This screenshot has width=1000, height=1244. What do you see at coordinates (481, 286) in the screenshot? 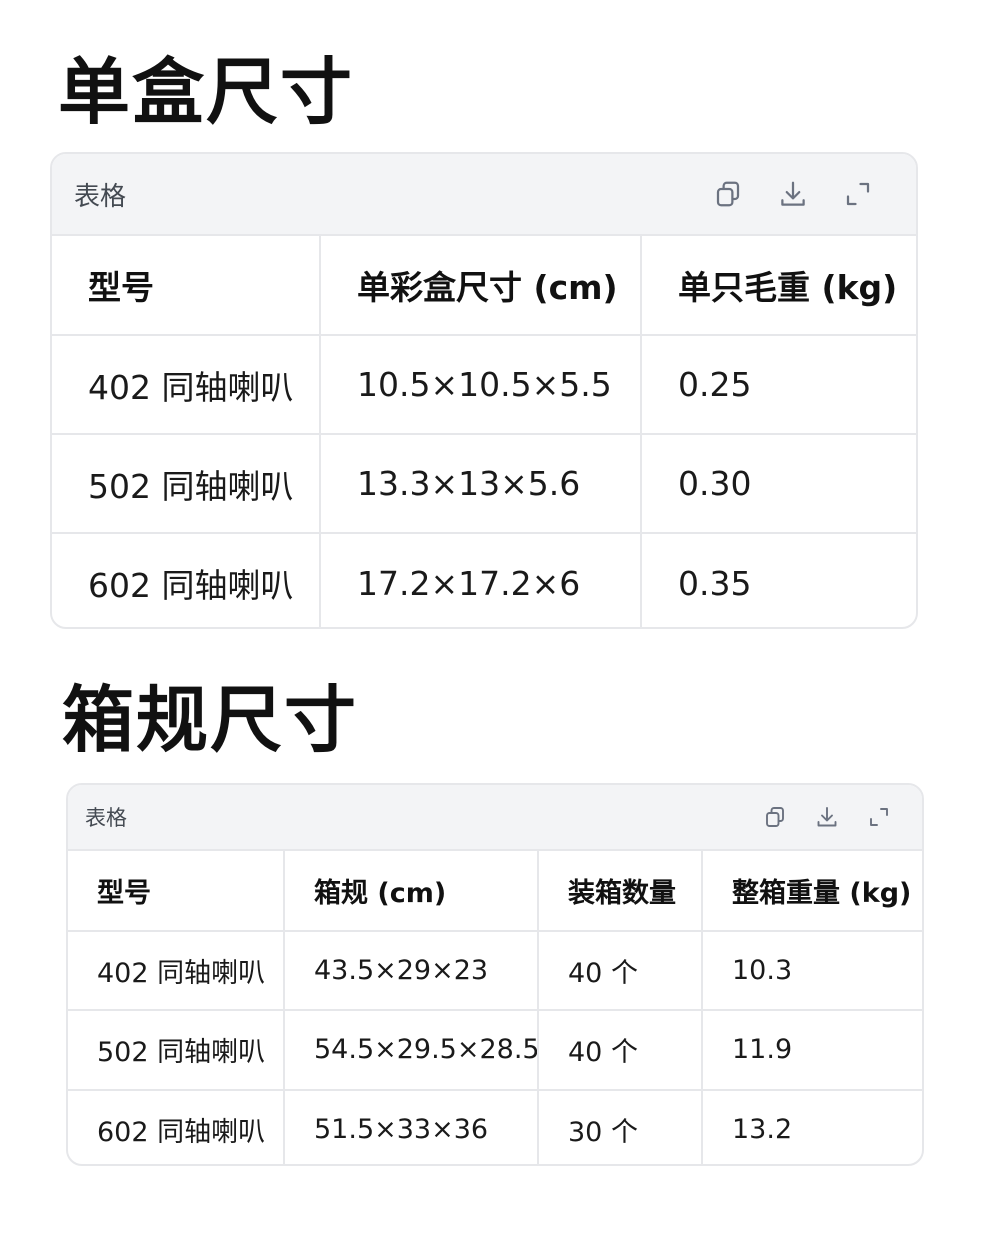
I see `column-header-box-size: 单彩盒尺寸 (cm)` at bounding box center [481, 286].